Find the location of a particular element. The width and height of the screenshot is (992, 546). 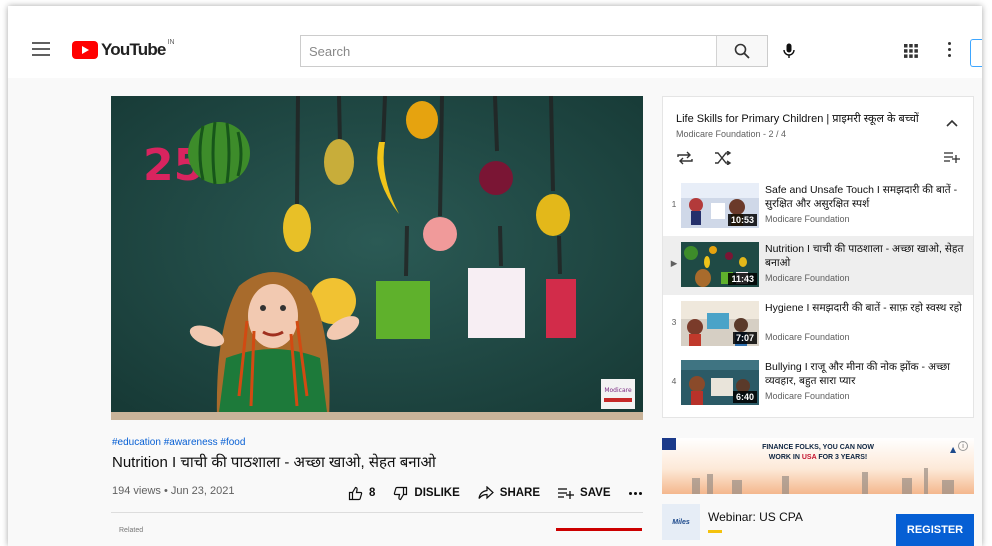

voice-search-button is located at coordinates (789, 51).